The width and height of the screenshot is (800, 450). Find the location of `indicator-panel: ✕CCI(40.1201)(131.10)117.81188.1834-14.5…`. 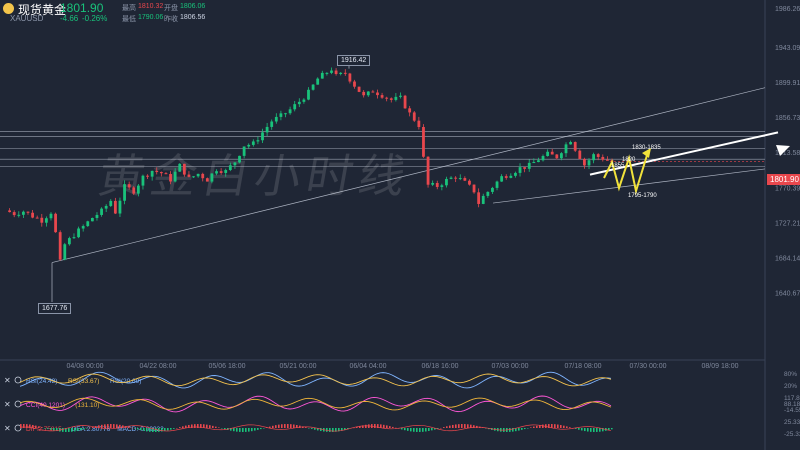

indicator-panel: ✕CCI(40.1201)(131.10)117.81188.1834-14.5… is located at coordinates (402, 404).